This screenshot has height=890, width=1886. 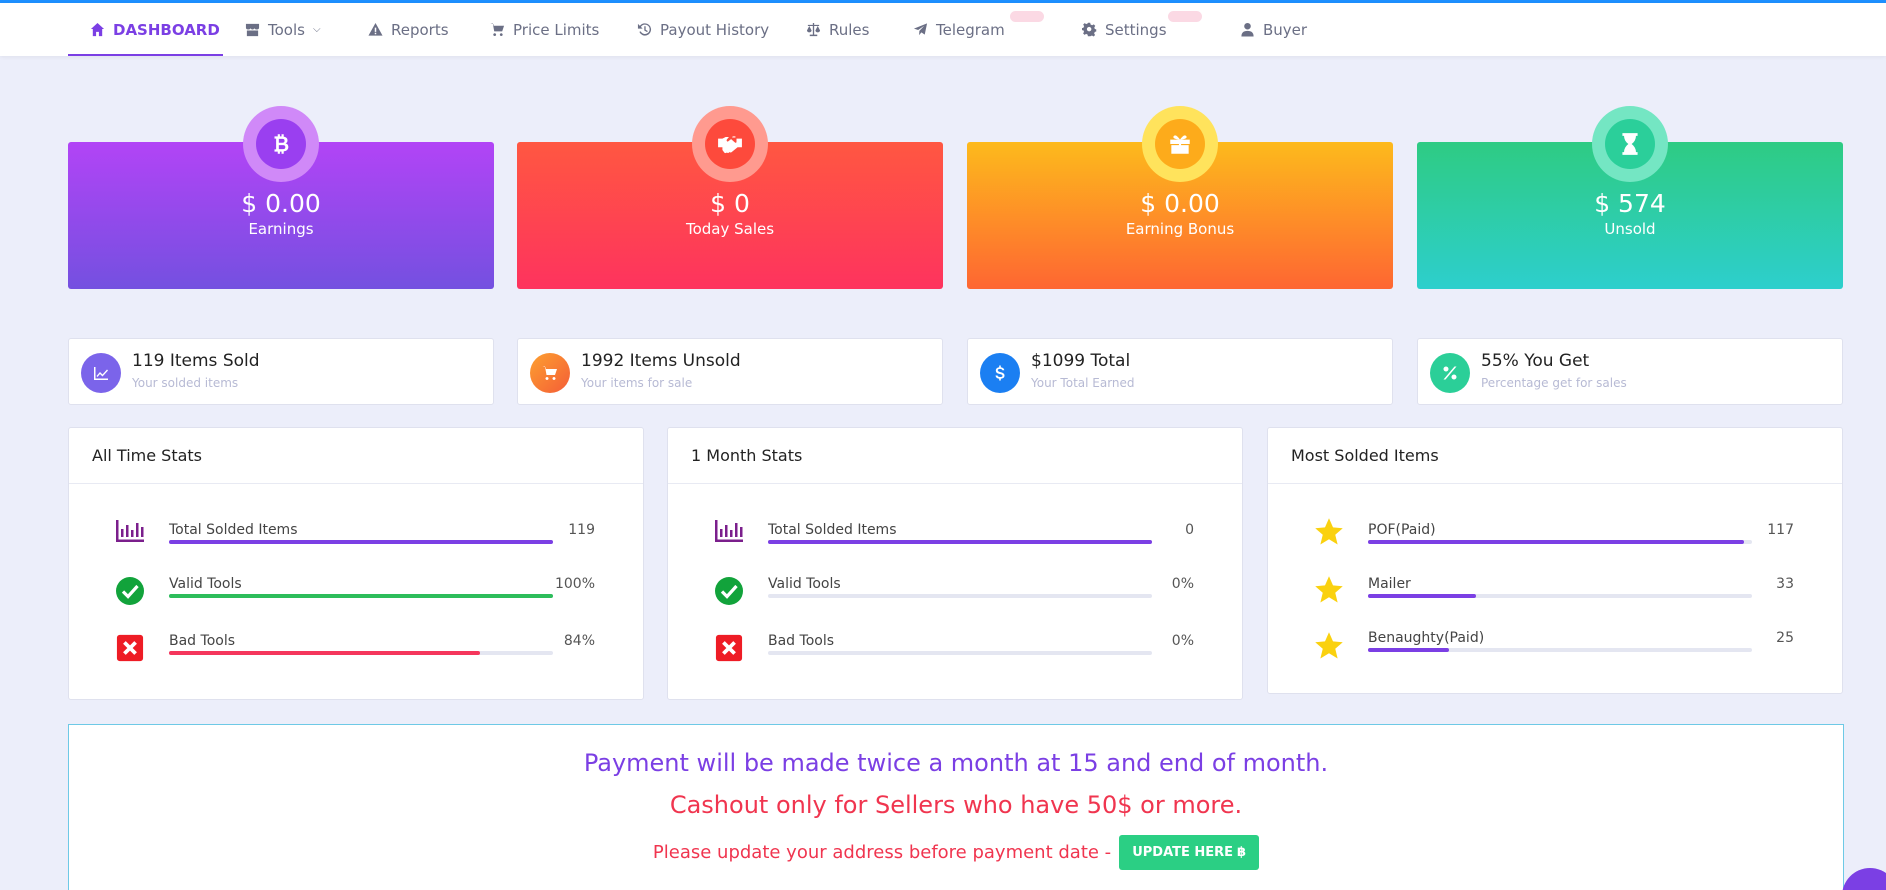 I want to click on percentage-card: 55% You Get Percentage get for sales, so click(x=1630, y=371).